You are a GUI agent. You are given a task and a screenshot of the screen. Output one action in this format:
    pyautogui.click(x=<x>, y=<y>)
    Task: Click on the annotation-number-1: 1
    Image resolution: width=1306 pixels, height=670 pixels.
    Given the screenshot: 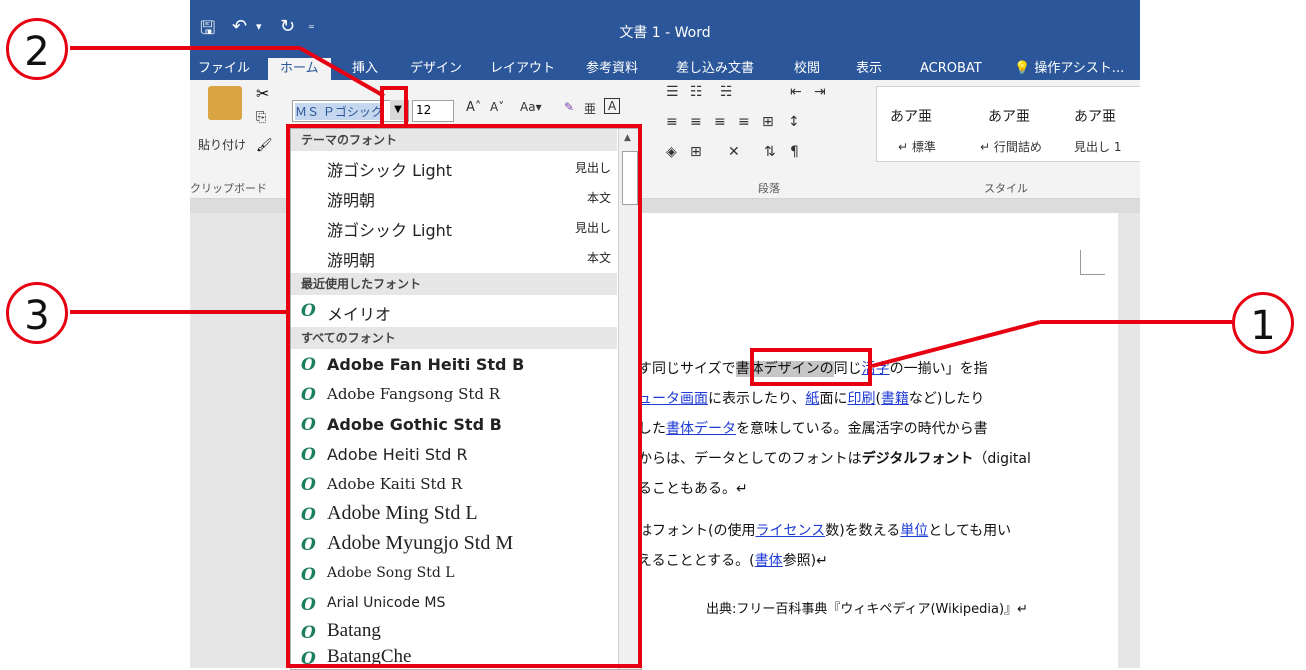 What is the action you would take?
    pyautogui.click(x=1263, y=323)
    